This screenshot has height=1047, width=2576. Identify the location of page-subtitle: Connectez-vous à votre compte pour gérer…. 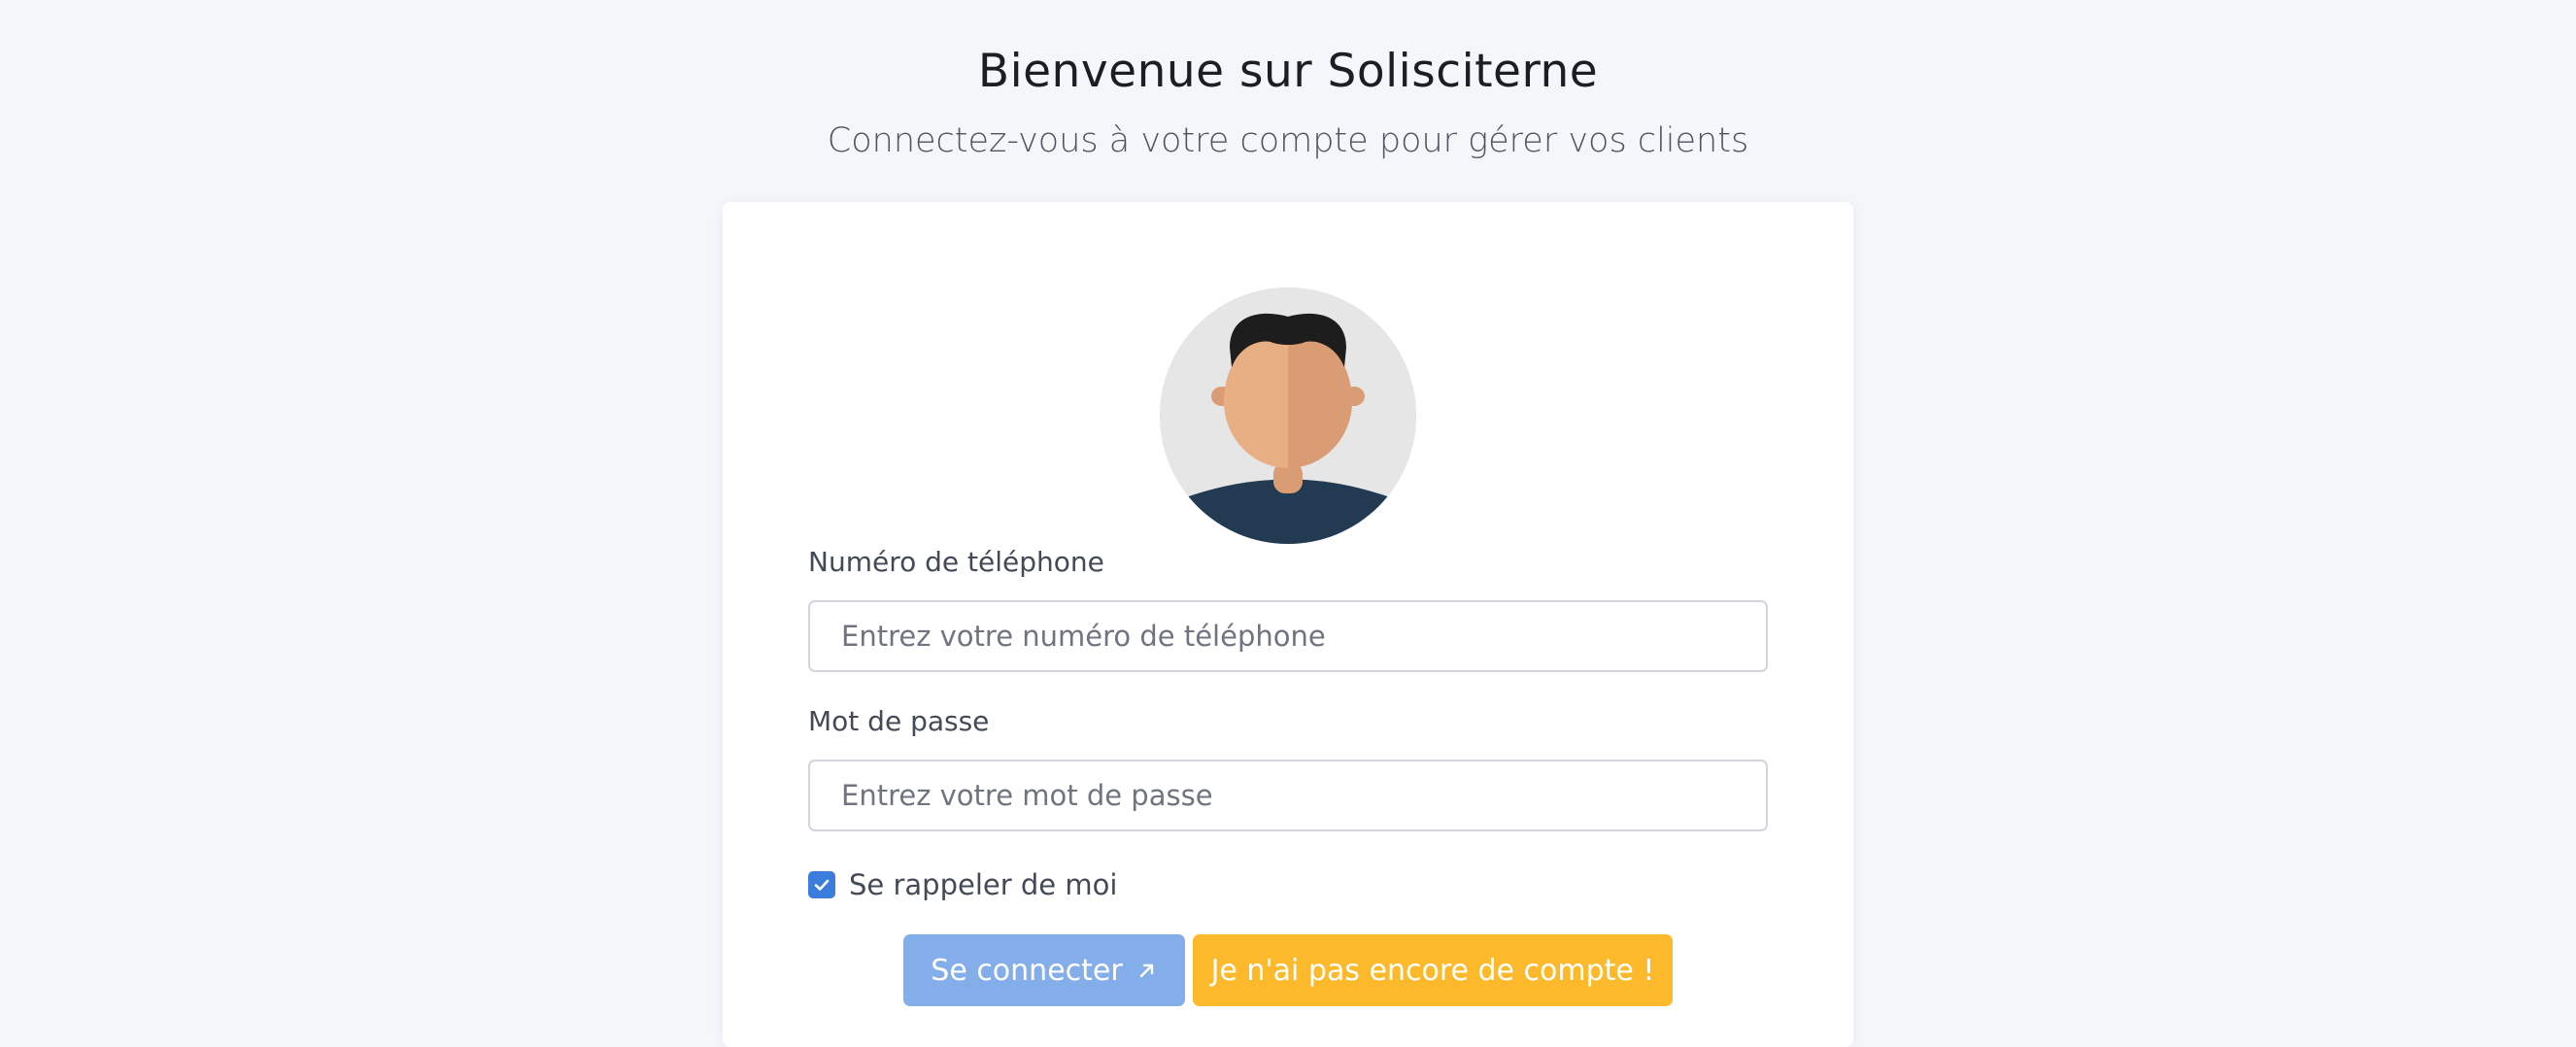
(1288, 140).